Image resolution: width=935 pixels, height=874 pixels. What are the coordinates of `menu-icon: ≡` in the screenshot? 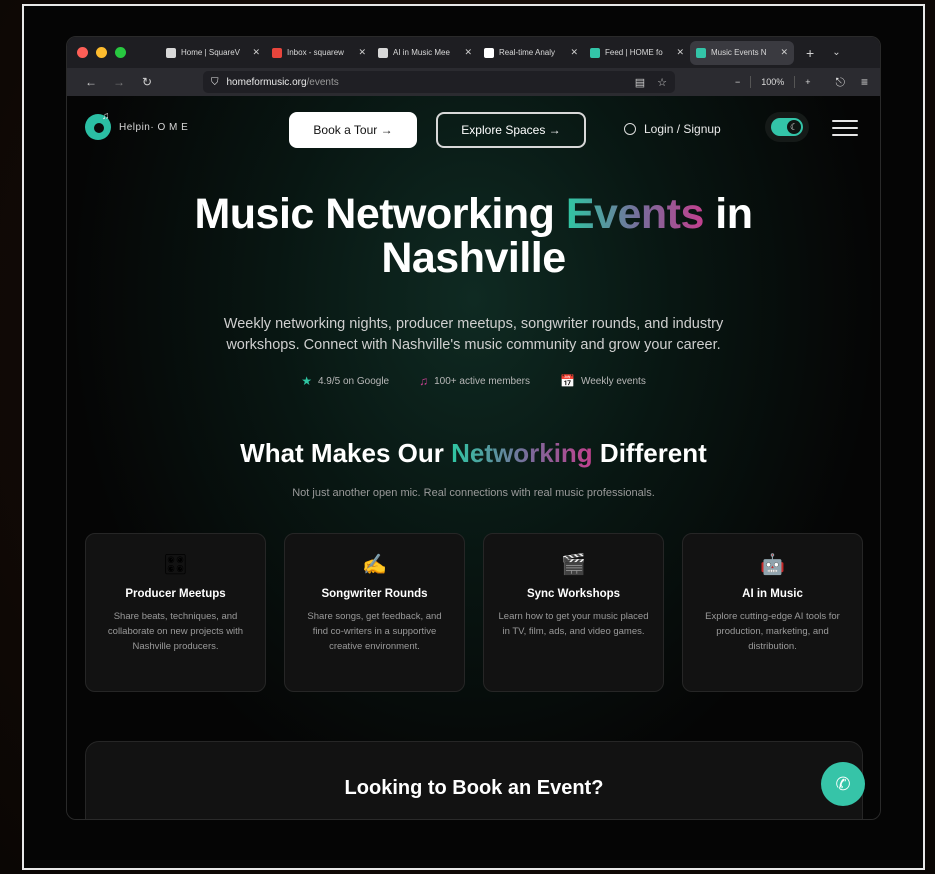 It's located at (864, 82).